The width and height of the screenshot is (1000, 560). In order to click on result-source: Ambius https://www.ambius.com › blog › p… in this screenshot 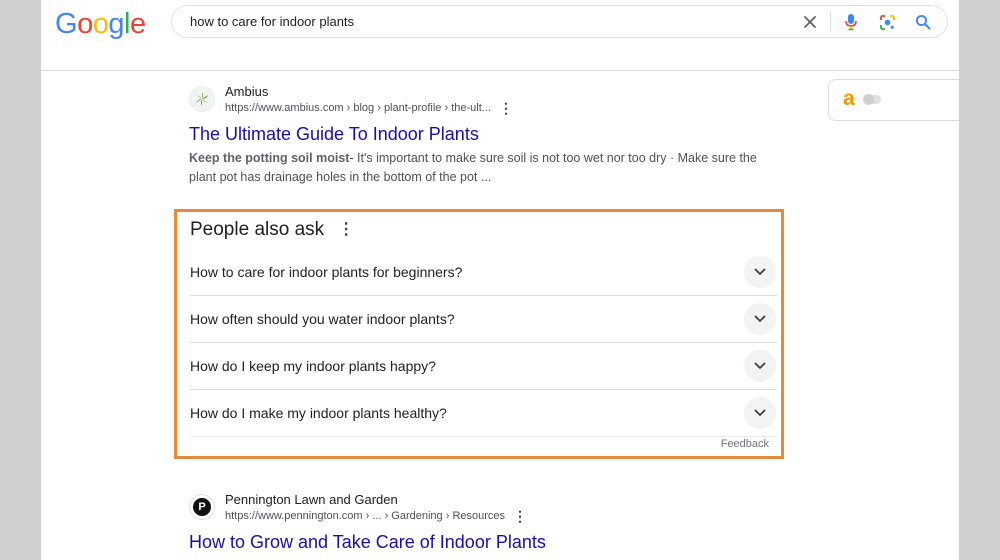, I will do `click(494, 98)`.